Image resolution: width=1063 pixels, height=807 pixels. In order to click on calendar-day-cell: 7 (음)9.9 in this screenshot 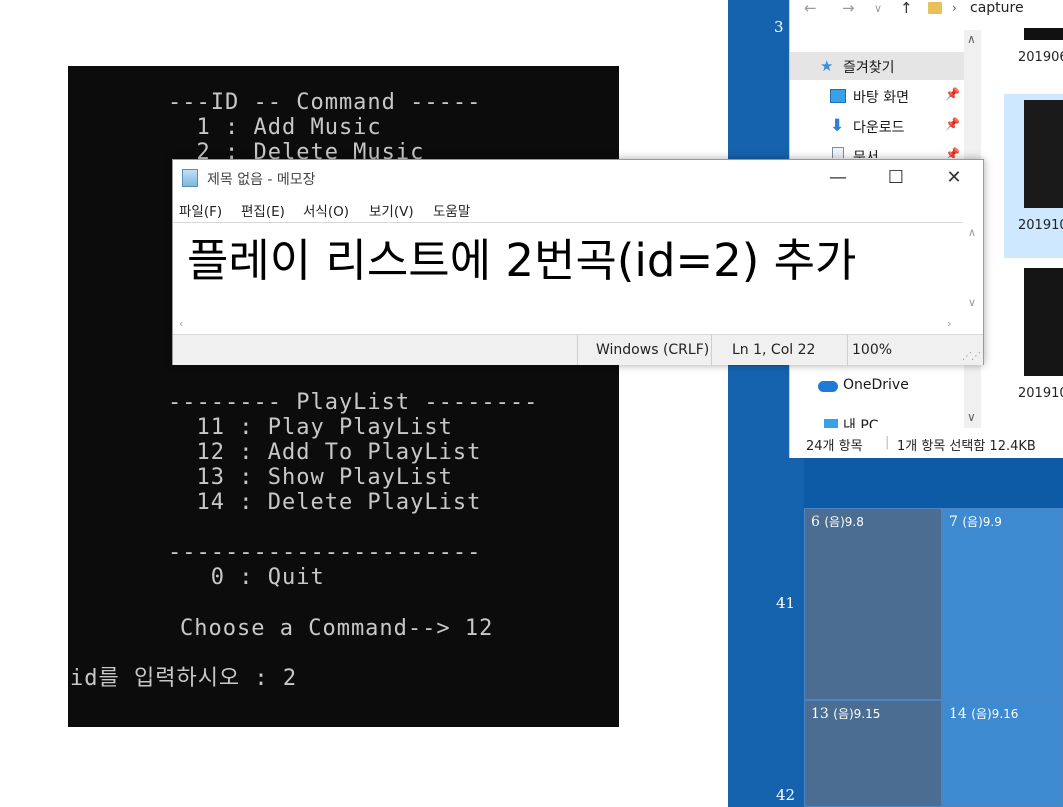, I will do `click(1002, 604)`.